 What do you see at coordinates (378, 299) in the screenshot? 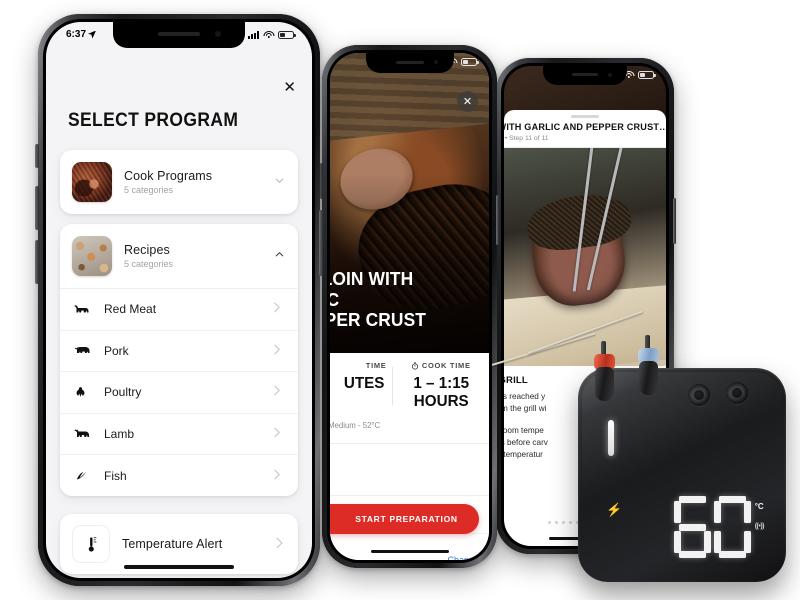
I see `phone2-recipe-title: NDERLOIN WITH GARLIC D PEPPER CRUST` at bounding box center [378, 299].